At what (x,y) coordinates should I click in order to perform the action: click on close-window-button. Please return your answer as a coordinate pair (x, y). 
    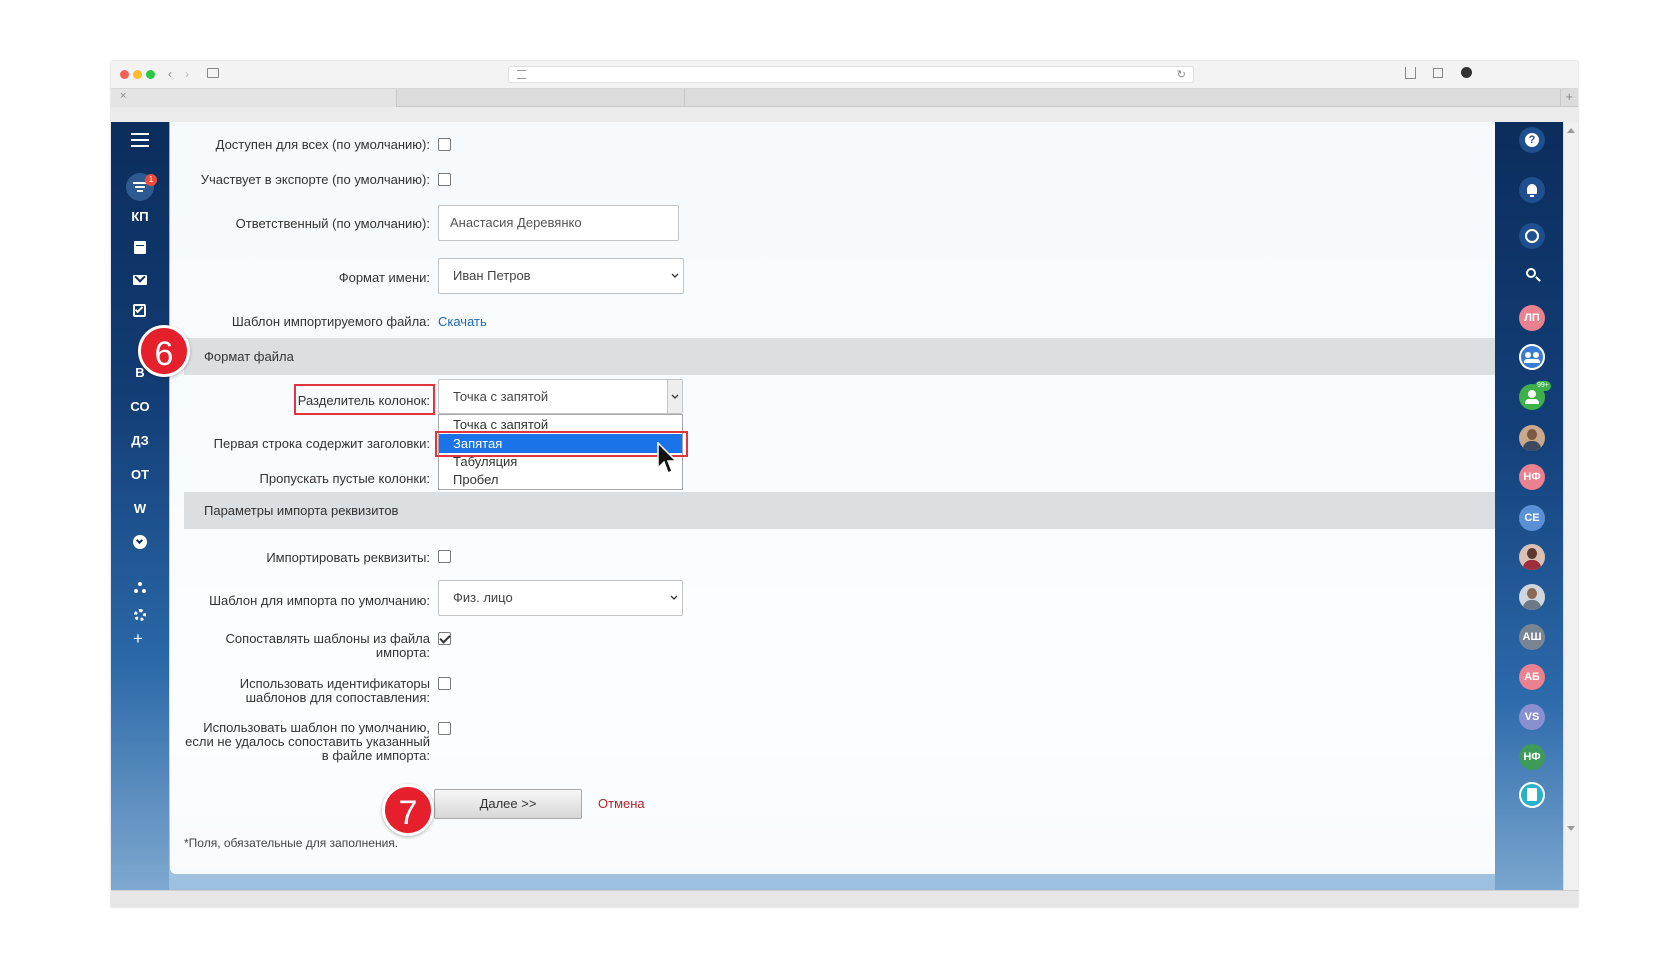
    Looking at the image, I should click on (124, 74).